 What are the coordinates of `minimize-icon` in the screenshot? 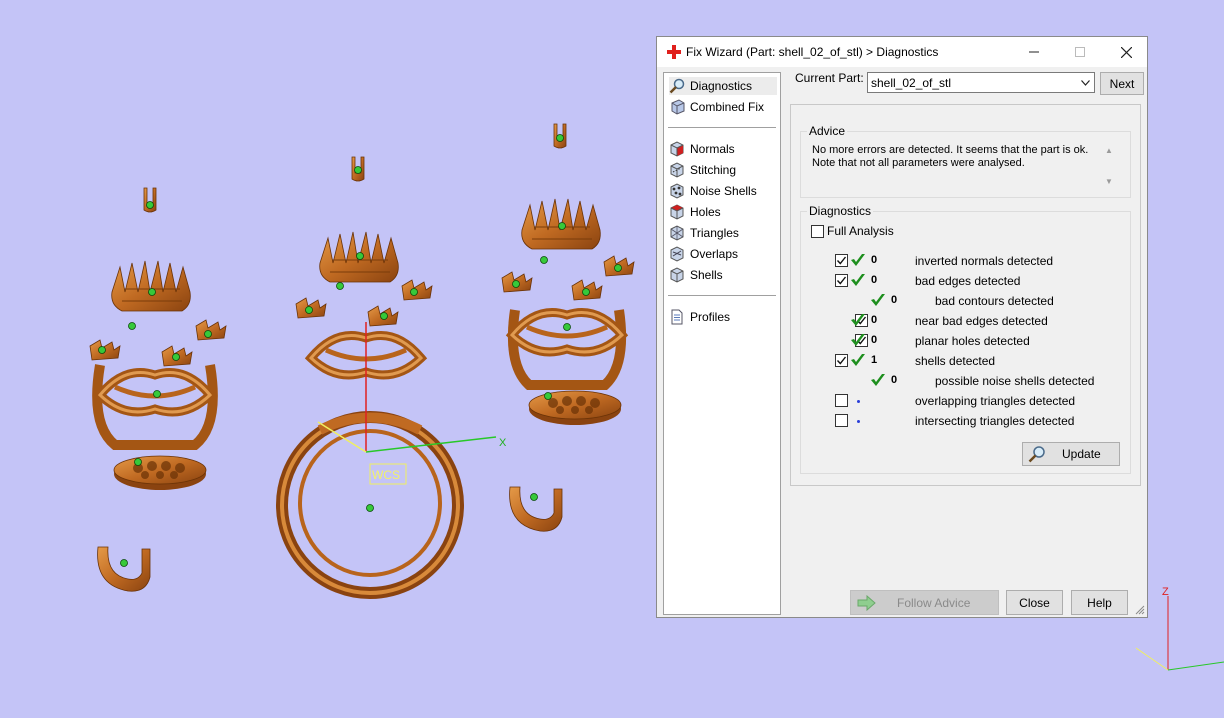 It's located at (1034, 52).